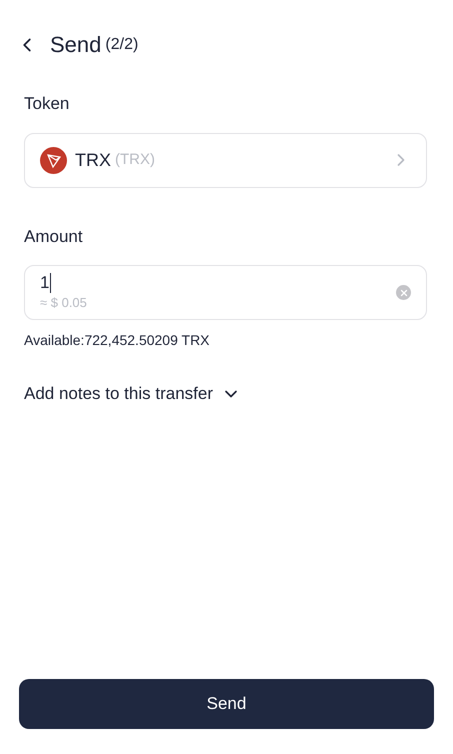 The image size is (453, 754). What do you see at coordinates (53, 160) in the screenshot?
I see `tron-logo-icon` at bounding box center [53, 160].